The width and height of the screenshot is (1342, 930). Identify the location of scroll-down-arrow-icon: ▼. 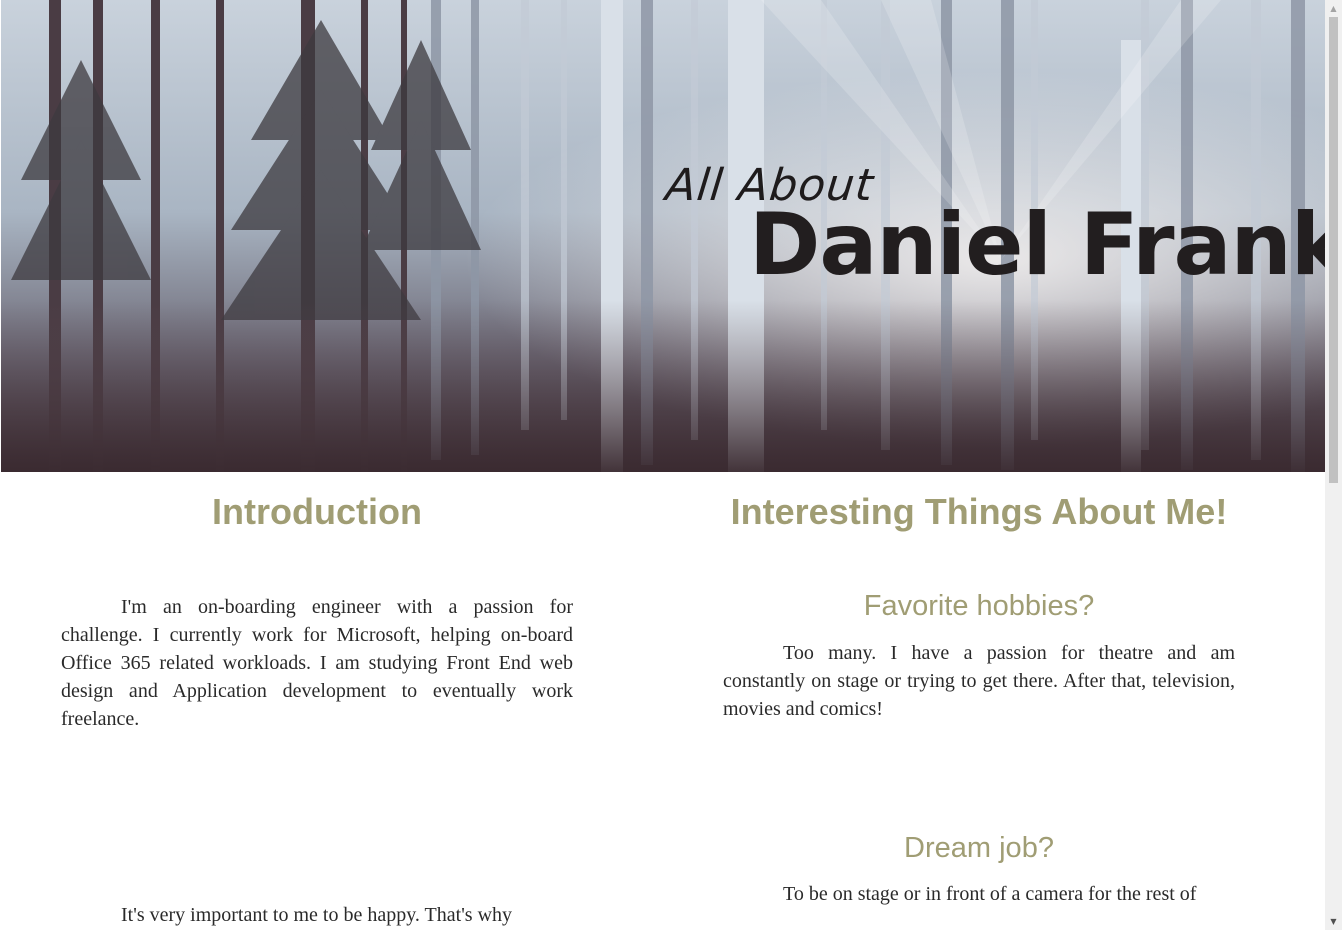
(1333, 921).